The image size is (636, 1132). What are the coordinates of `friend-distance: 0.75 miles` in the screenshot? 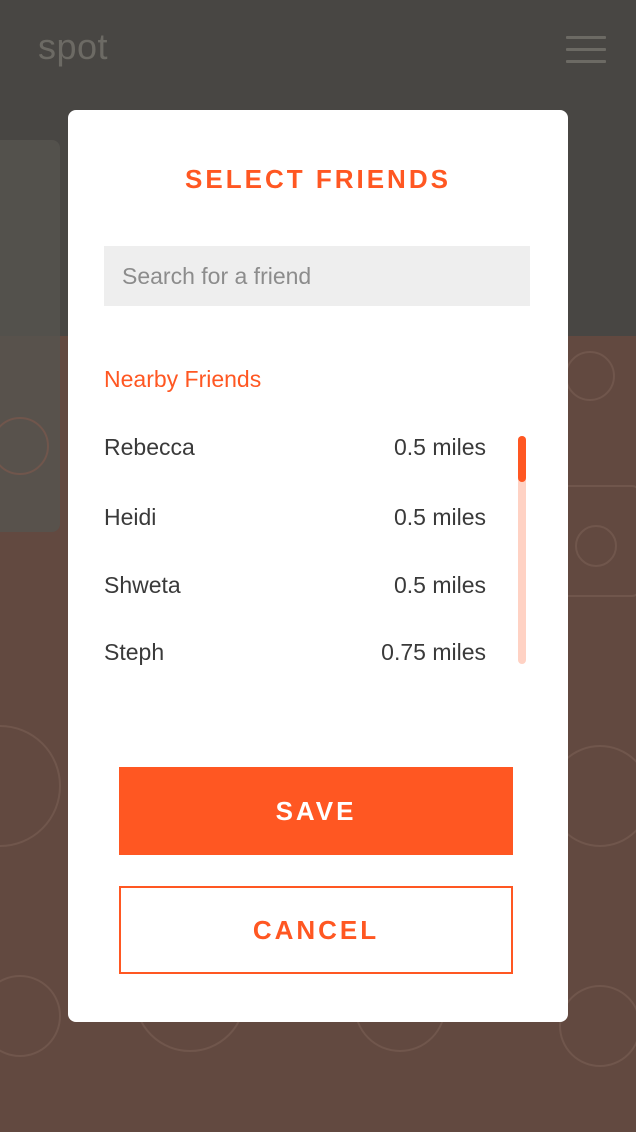 It's located at (433, 652).